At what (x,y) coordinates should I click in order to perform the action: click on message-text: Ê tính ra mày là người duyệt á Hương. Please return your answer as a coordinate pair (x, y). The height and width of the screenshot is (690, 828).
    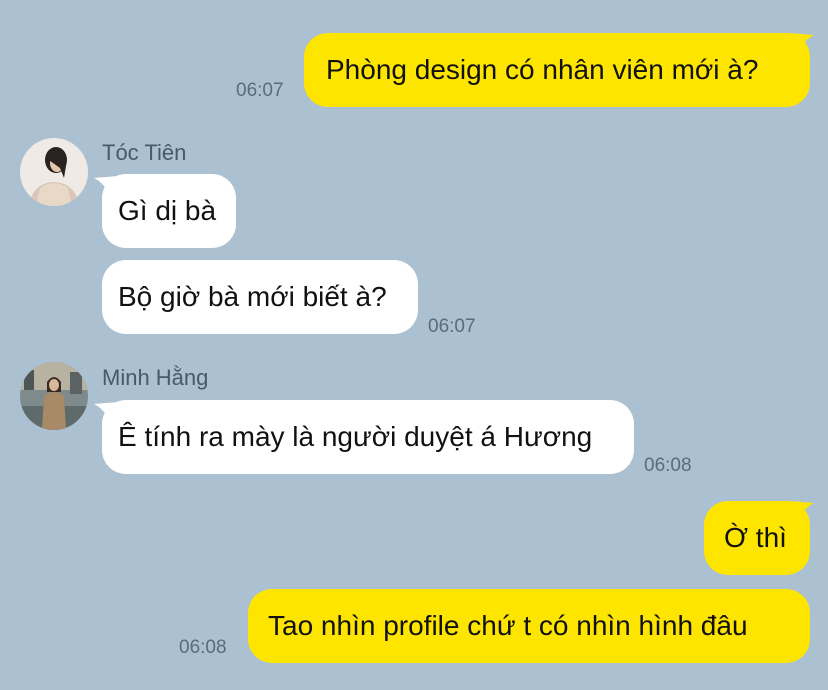
    Looking at the image, I should click on (355, 436).